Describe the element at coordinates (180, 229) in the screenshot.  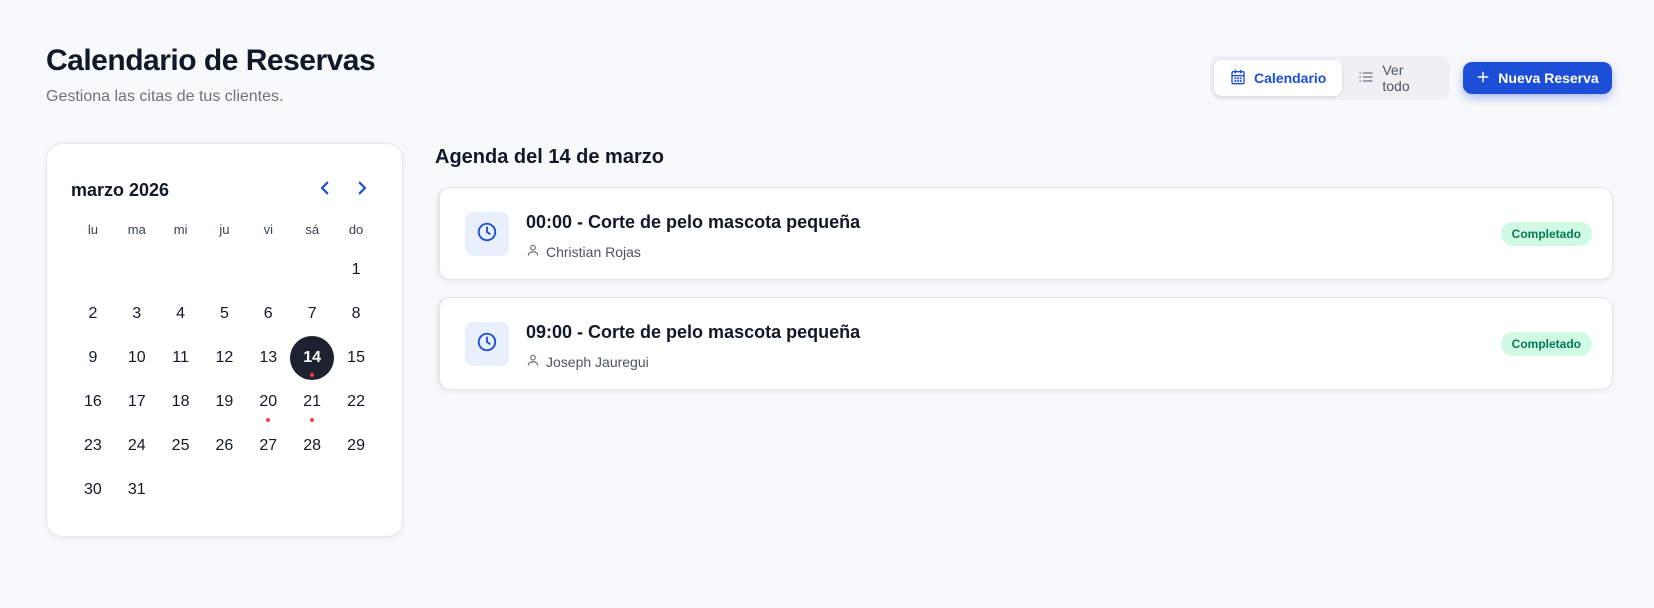
I see `weekday-label: mi` at that location.